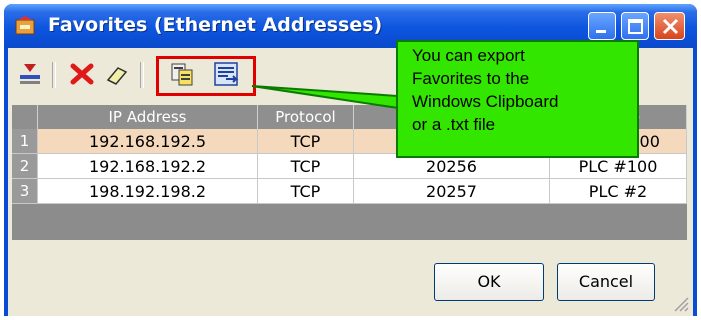 This screenshot has width=701, height=320. I want to click on ip-address-cell: 192.168.192.2, so click(148, 166).